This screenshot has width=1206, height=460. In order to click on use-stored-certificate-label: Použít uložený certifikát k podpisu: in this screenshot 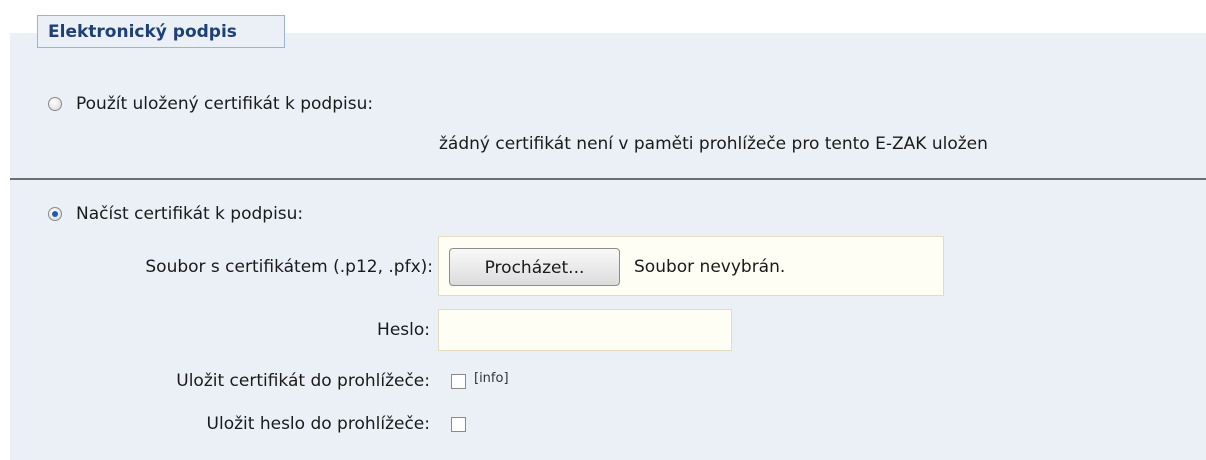, I will do `click(225, 104)`.